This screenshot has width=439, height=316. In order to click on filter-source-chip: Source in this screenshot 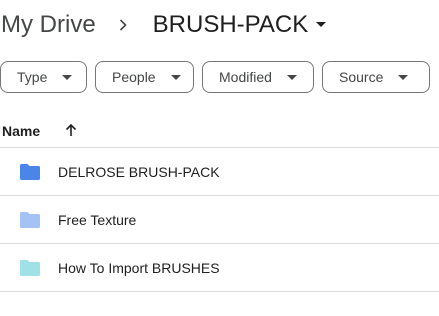, I will do `click(376, 77)`.